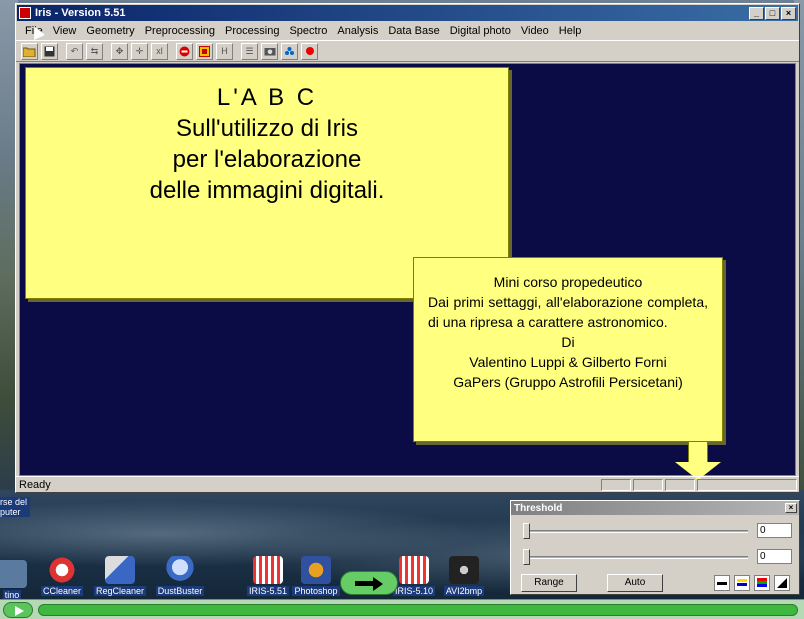 The width and height of the screenshot is (804, 619). I want to click on menu-digital-photo: Digital photo, so click(480, 31).